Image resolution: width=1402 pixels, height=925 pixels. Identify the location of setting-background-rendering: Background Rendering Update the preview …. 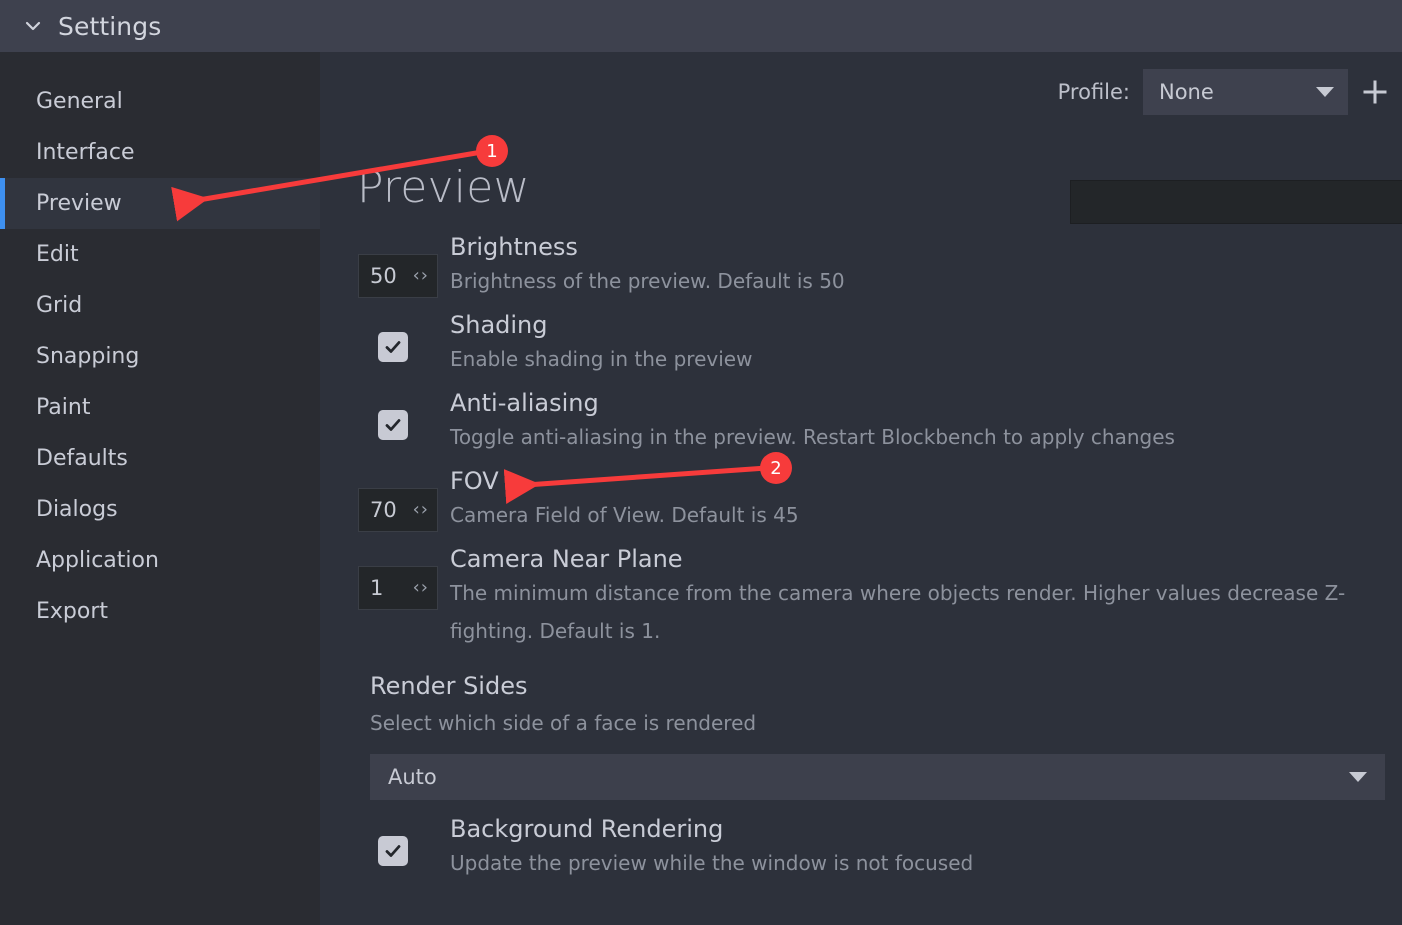
(861, 848).